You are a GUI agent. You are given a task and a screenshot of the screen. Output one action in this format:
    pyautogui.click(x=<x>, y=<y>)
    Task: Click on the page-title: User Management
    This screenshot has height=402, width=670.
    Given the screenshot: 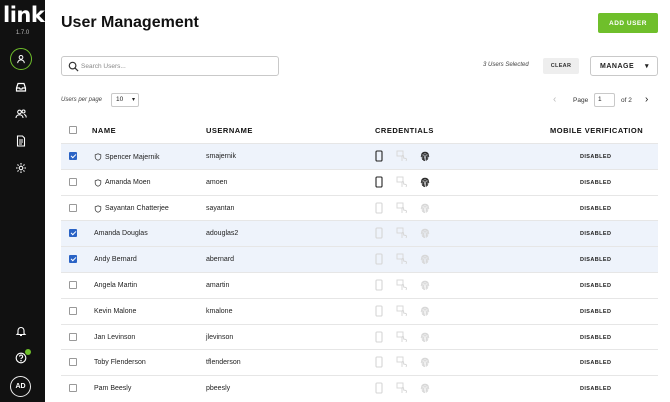 What is the action you would take?
    pyautogui.click(x=130, y=22)
    